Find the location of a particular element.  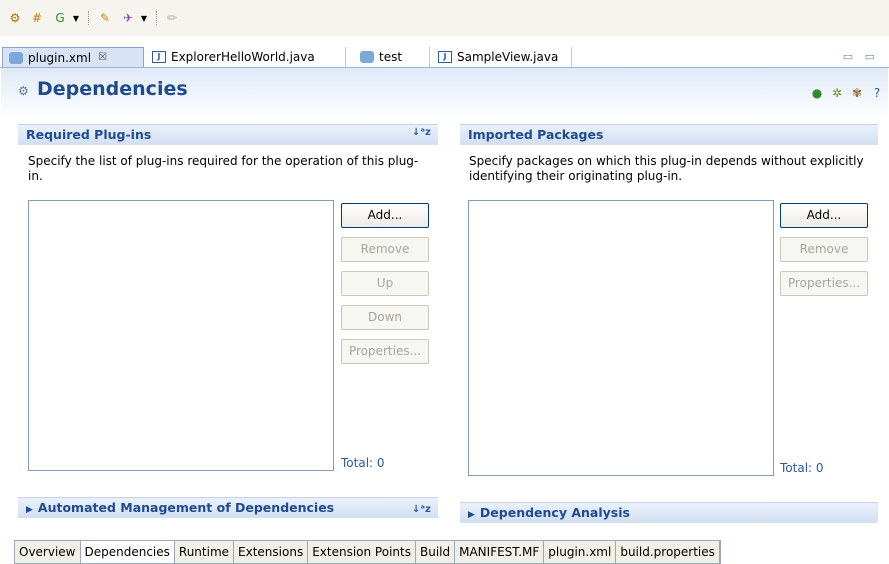

plugin-wizard-icon: ⚙ is located at coordinates (15, 18).